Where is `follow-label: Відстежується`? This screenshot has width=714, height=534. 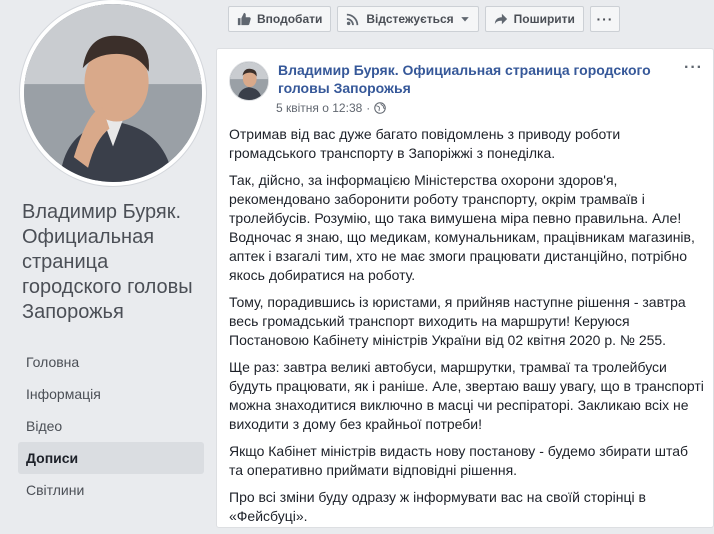
follow-label: Відстежується is located at coordinates (410, 19).